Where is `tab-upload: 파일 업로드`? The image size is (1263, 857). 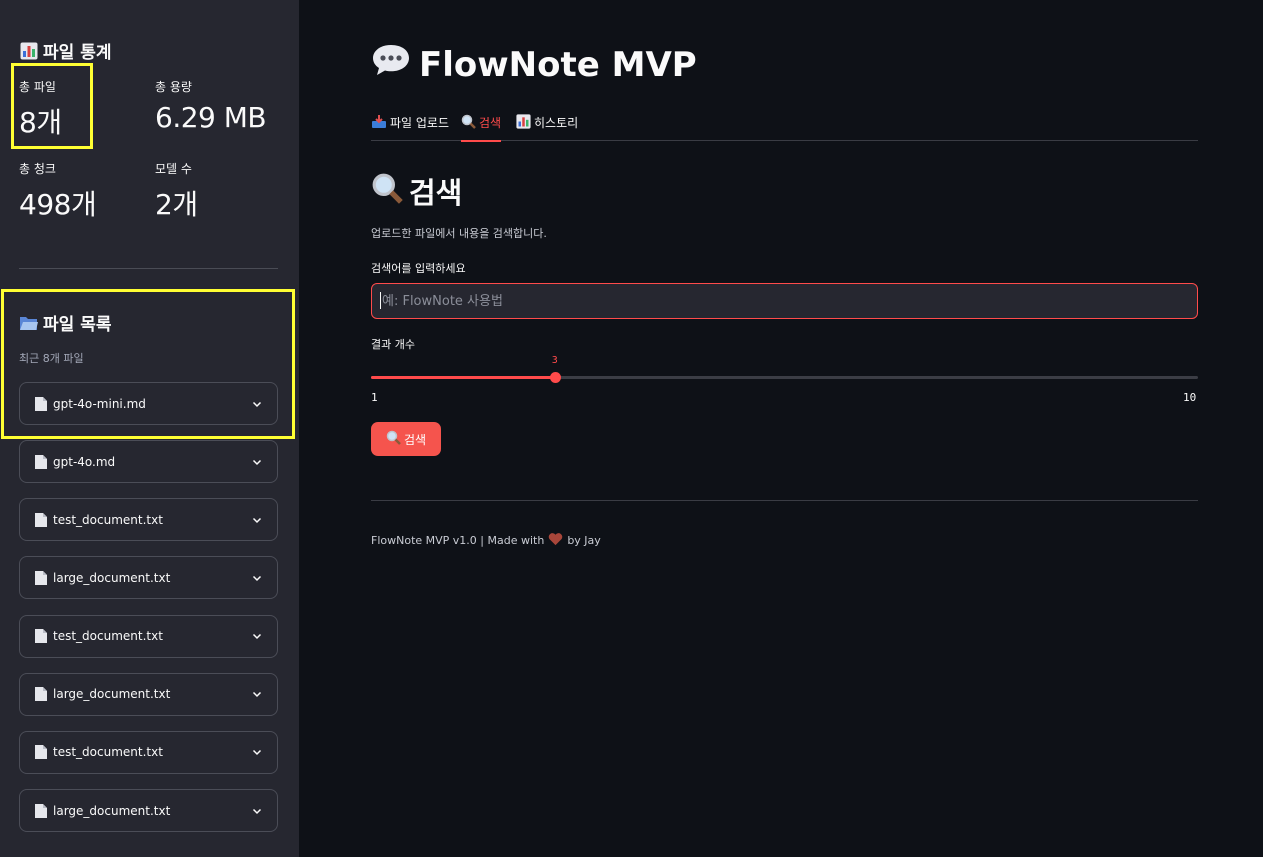
tab-upload: 파일 업로드 is located at coordinates (410, 124).